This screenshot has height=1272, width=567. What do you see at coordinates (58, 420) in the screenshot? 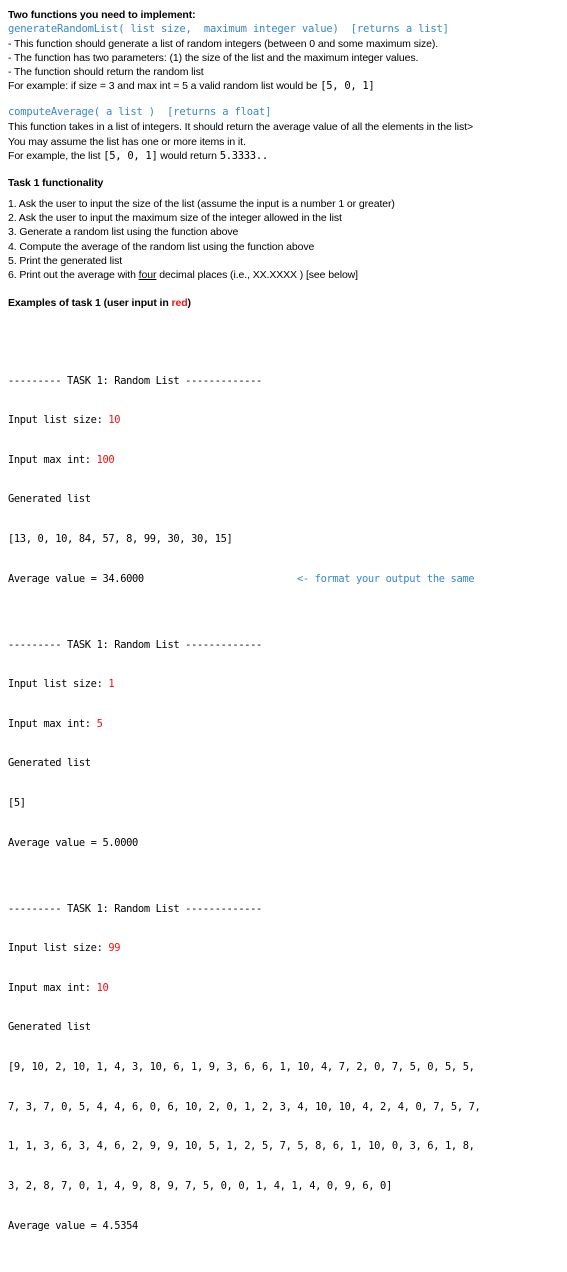
I see `label-input-list-size: Input list size:` at bounding box center [58, 420].